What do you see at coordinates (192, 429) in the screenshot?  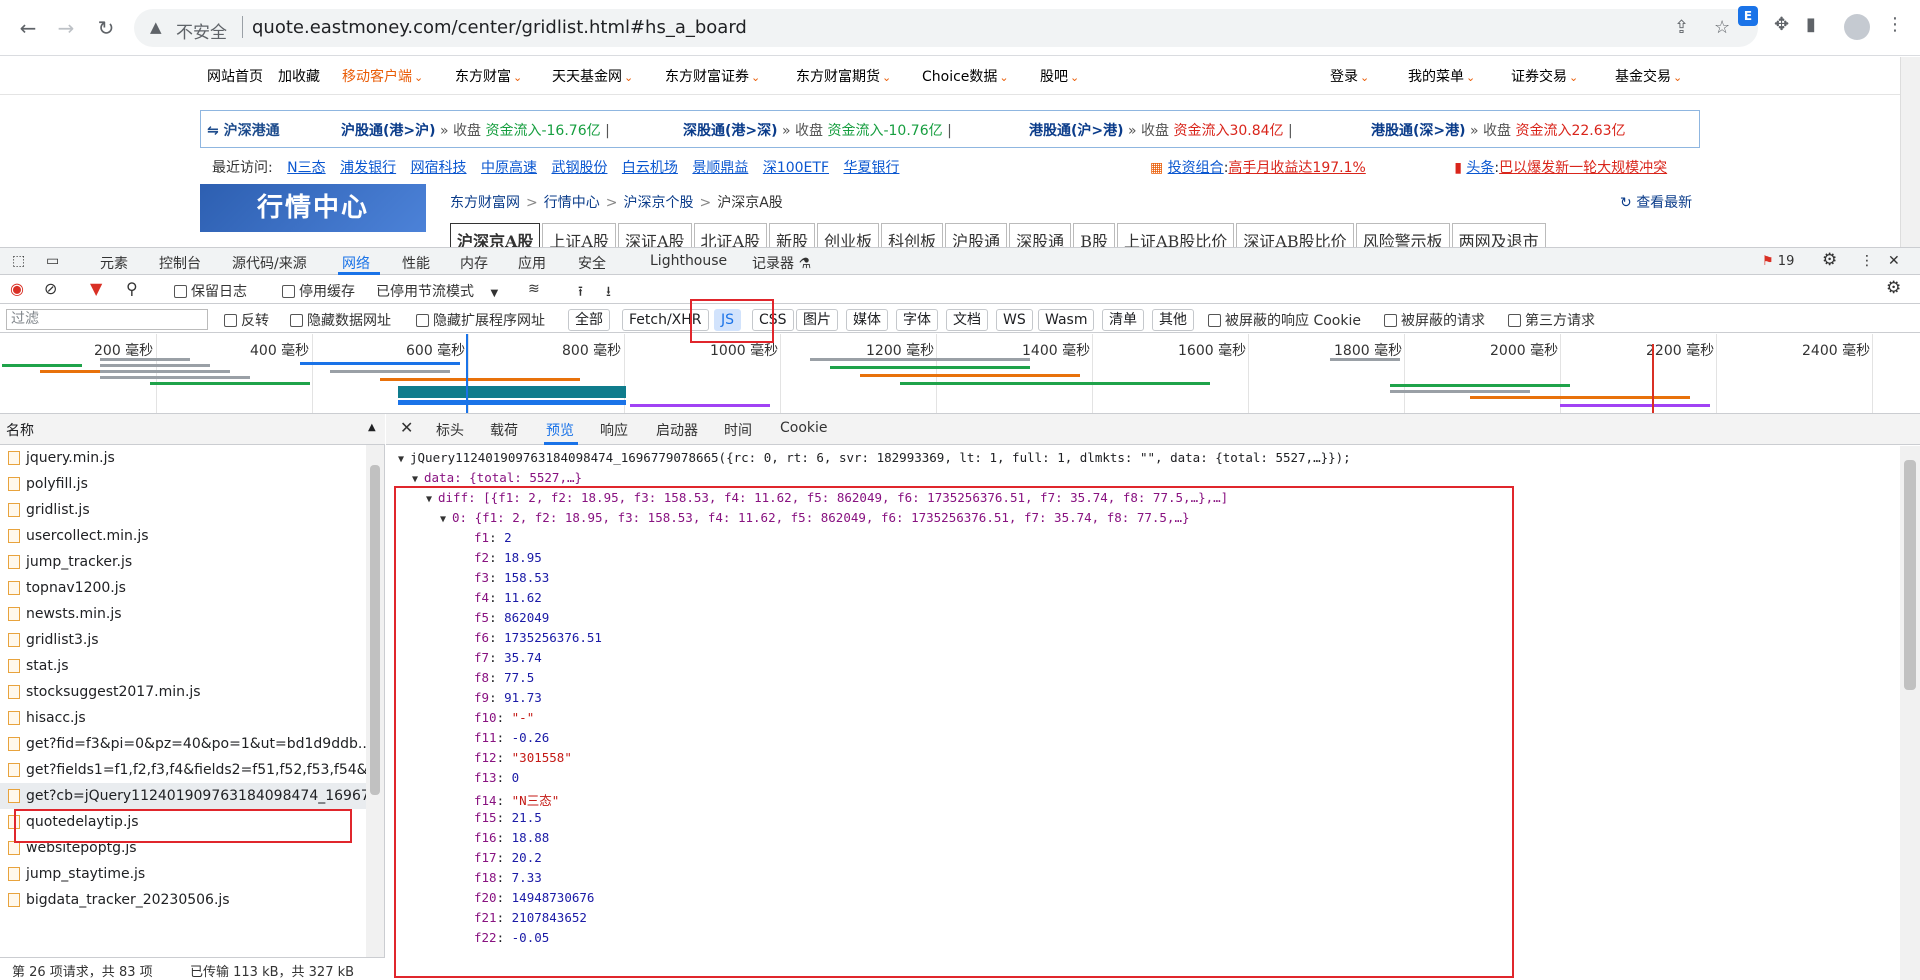 I see `name-column-header: 名称 ▲` at bounding box center [192, 429].